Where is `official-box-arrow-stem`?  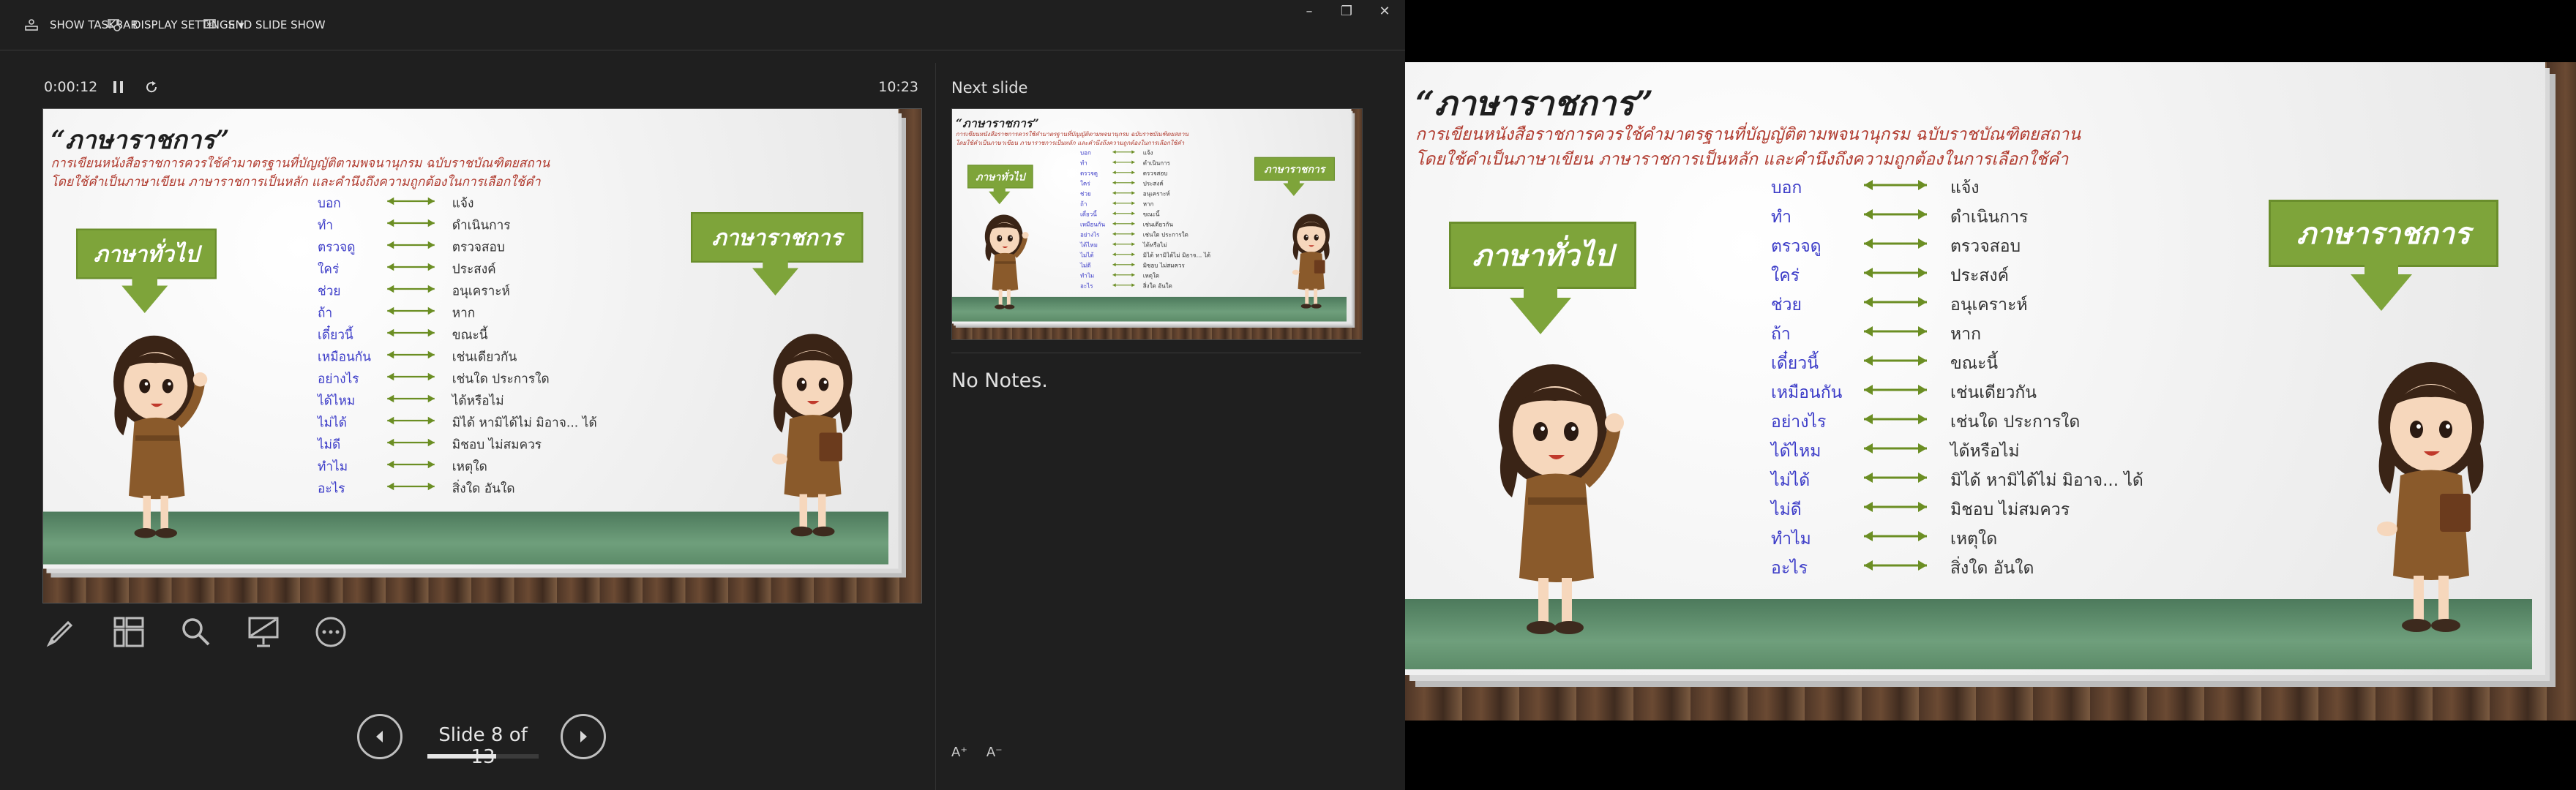
official-box-arrow-stem is located at coordinates (775, 264).